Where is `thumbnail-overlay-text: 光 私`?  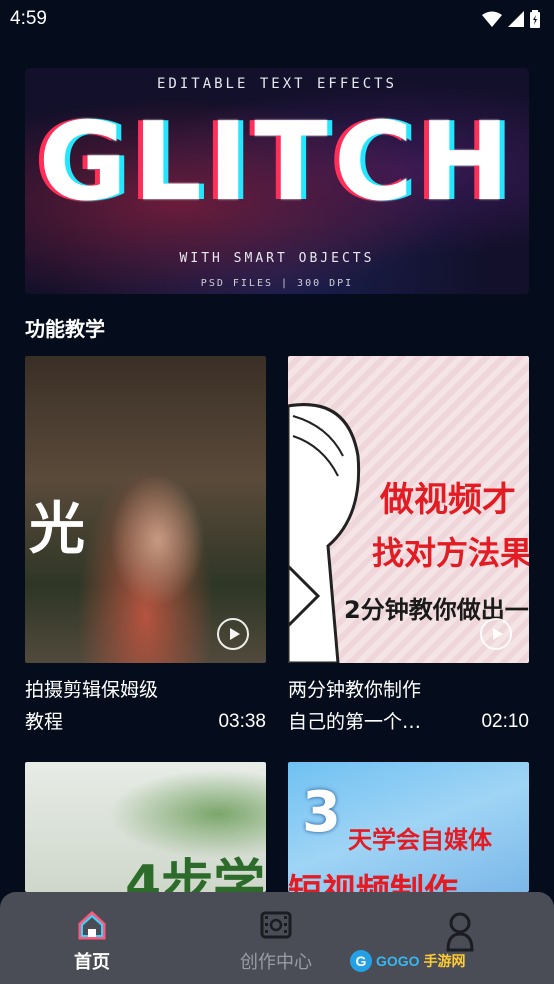
thumbnail-overlay-text: 光 私 is located at coordinates (147, 529).